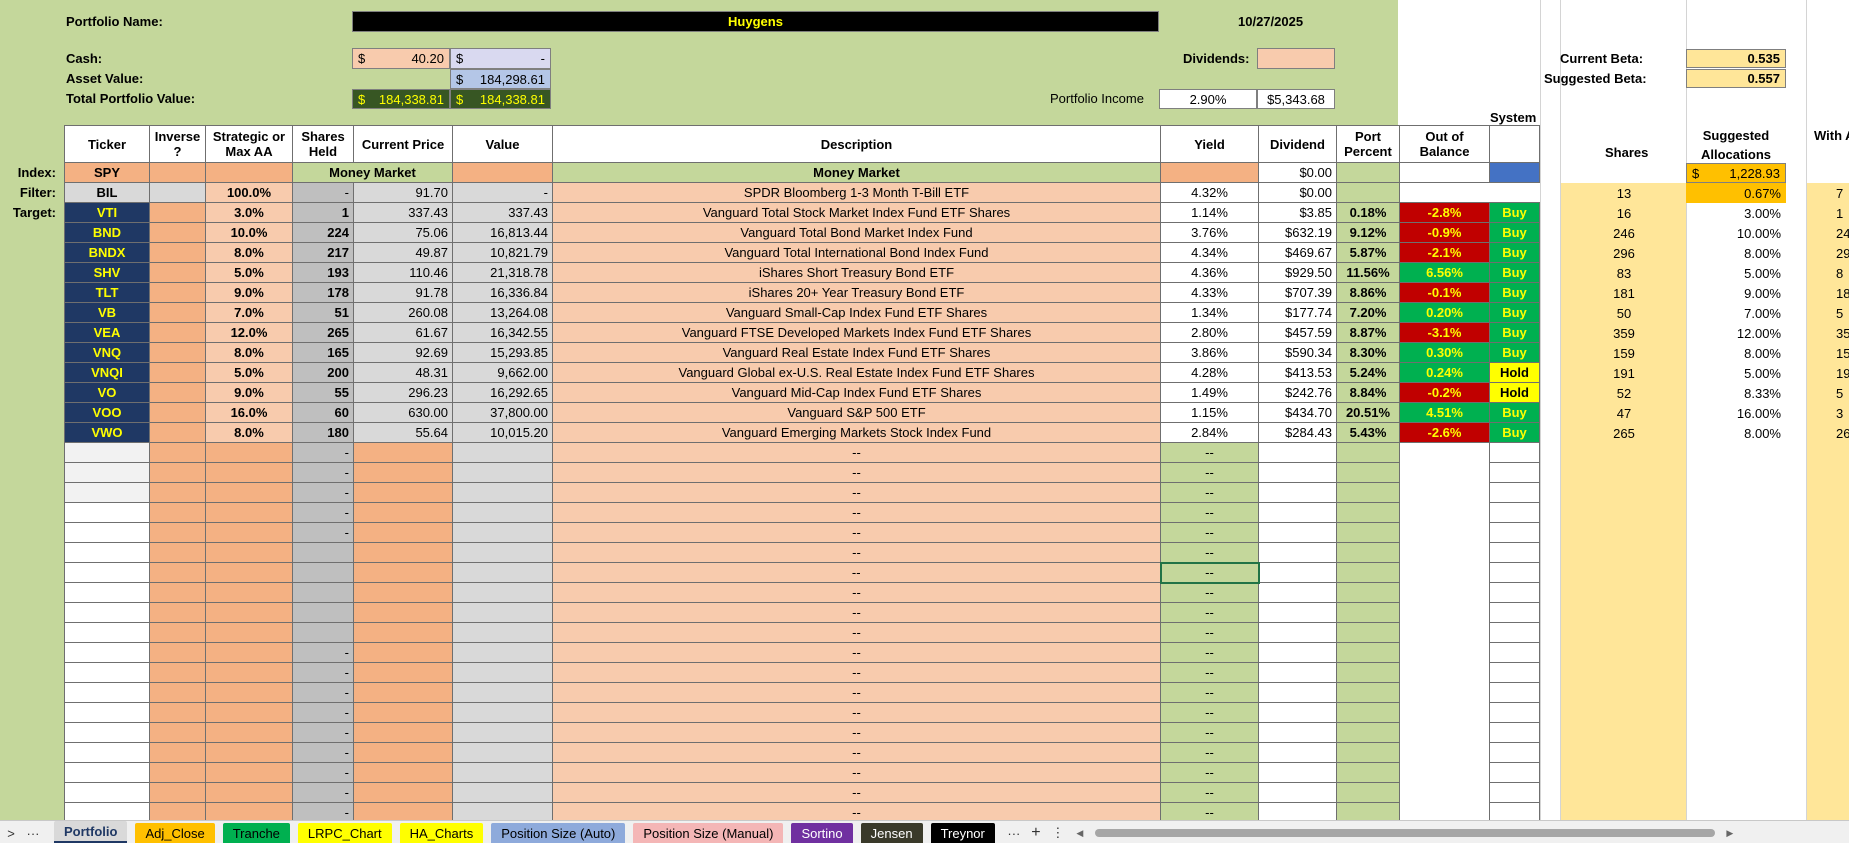 This screenshot has height=843, width=1849. Describe the element at coordinates (502, 312) in the screenshot. I see `value-cell: 13,264.08` at that location.